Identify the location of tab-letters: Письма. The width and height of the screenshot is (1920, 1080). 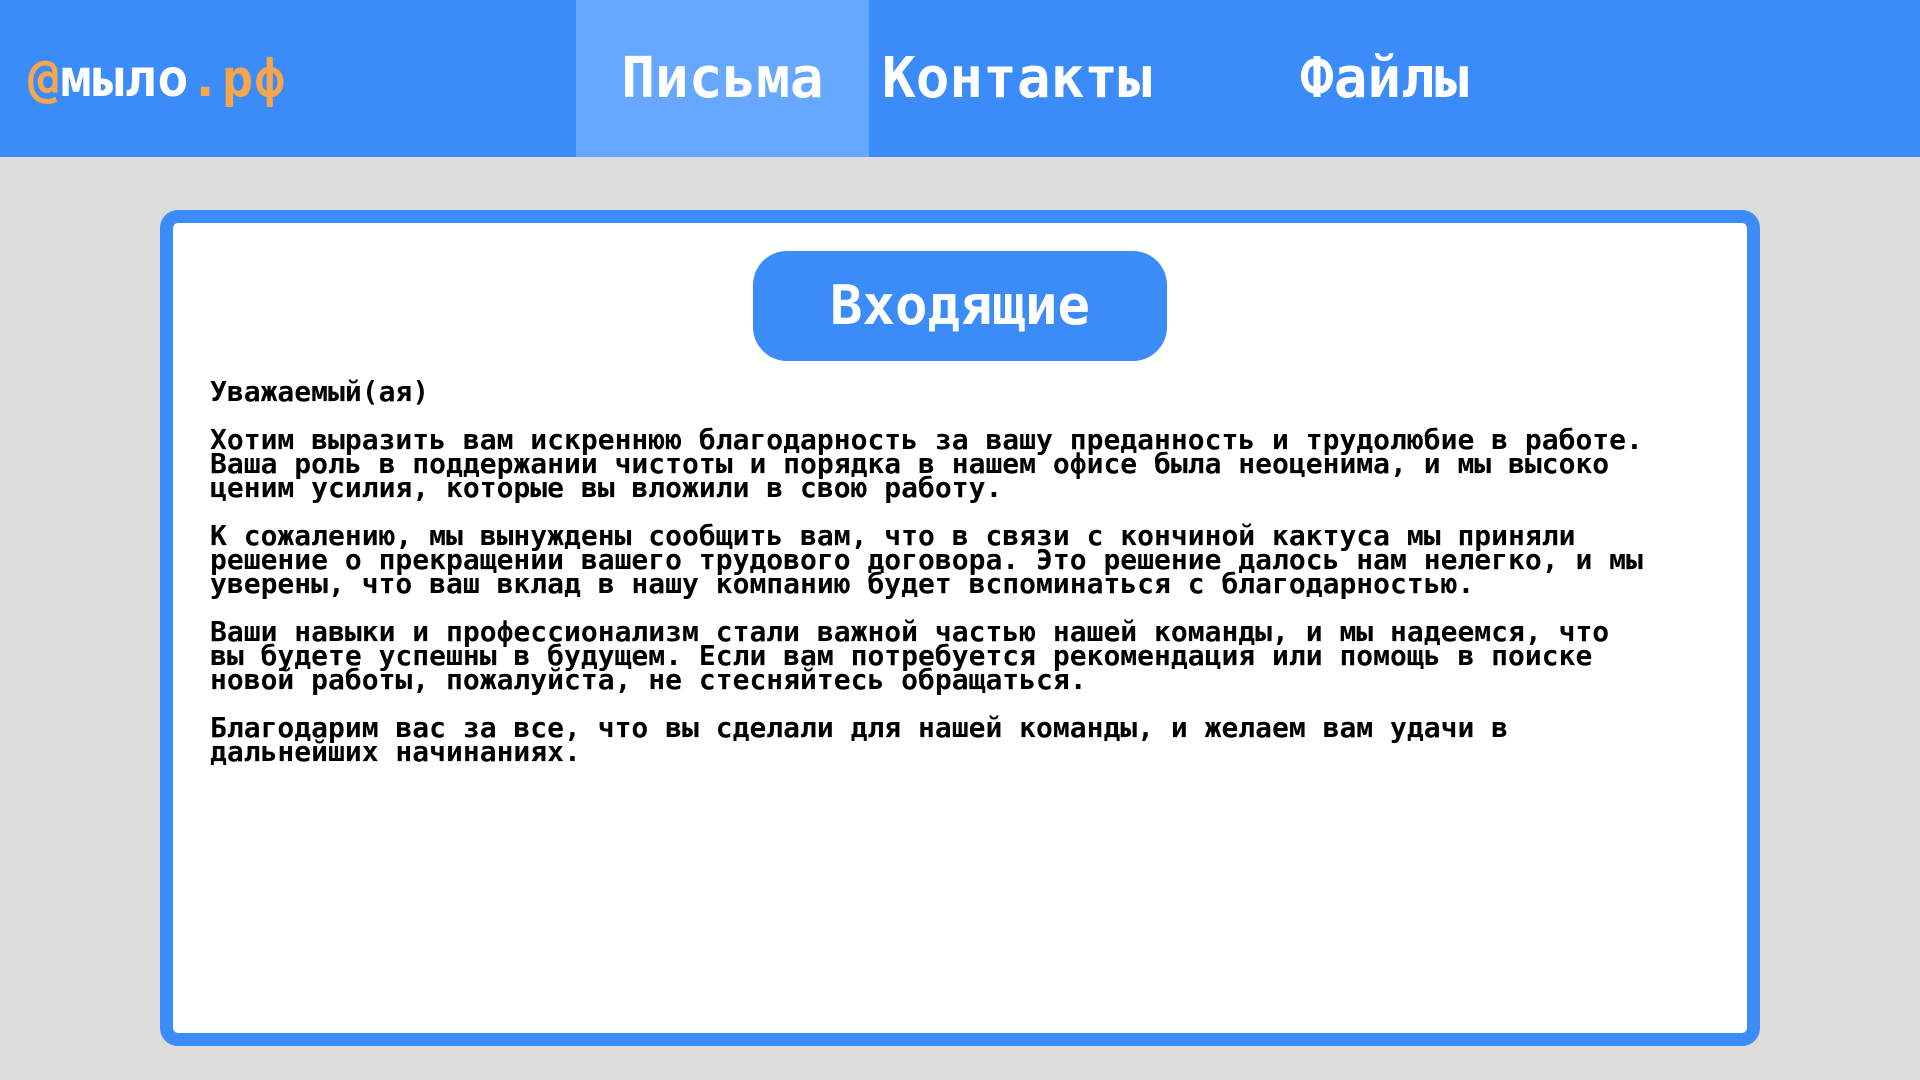
(722, 78).